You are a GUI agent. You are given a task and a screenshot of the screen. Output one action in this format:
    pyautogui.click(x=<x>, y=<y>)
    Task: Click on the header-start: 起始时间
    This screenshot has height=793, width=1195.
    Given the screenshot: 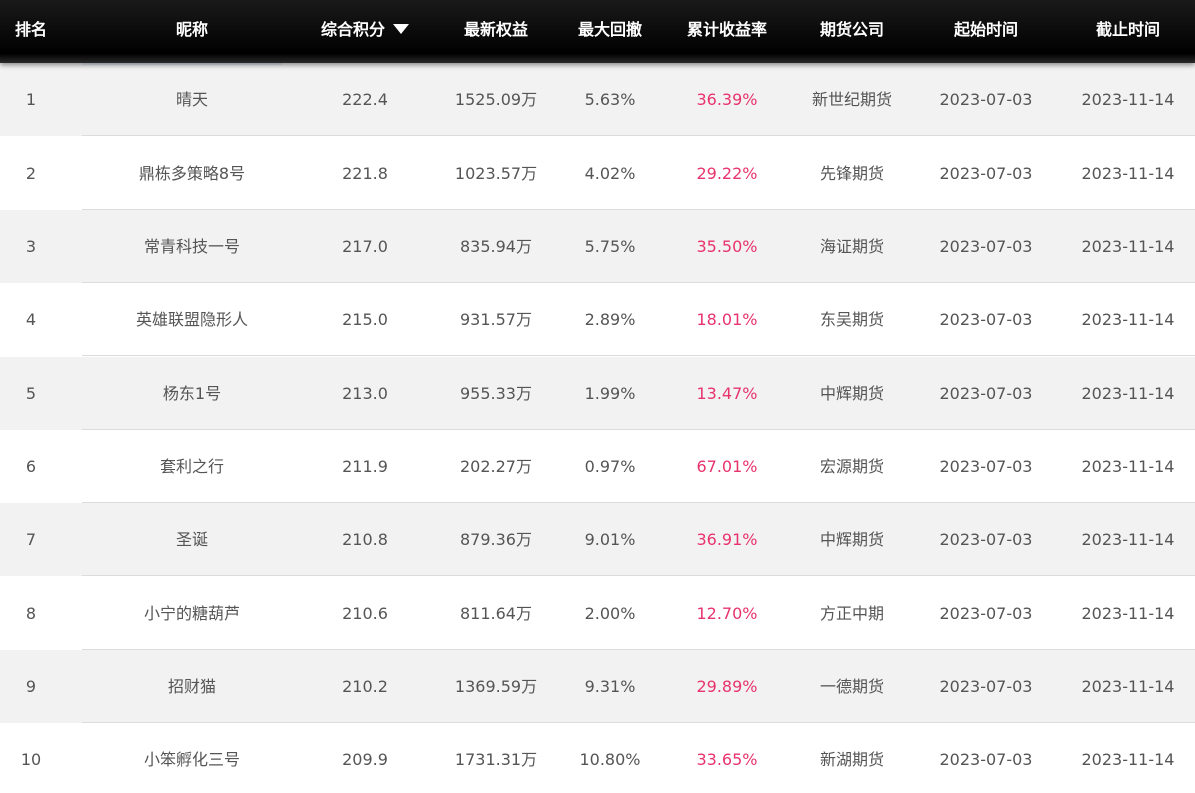 What is the action you would take?
    pyautogui.click(x=985, y=29)
    